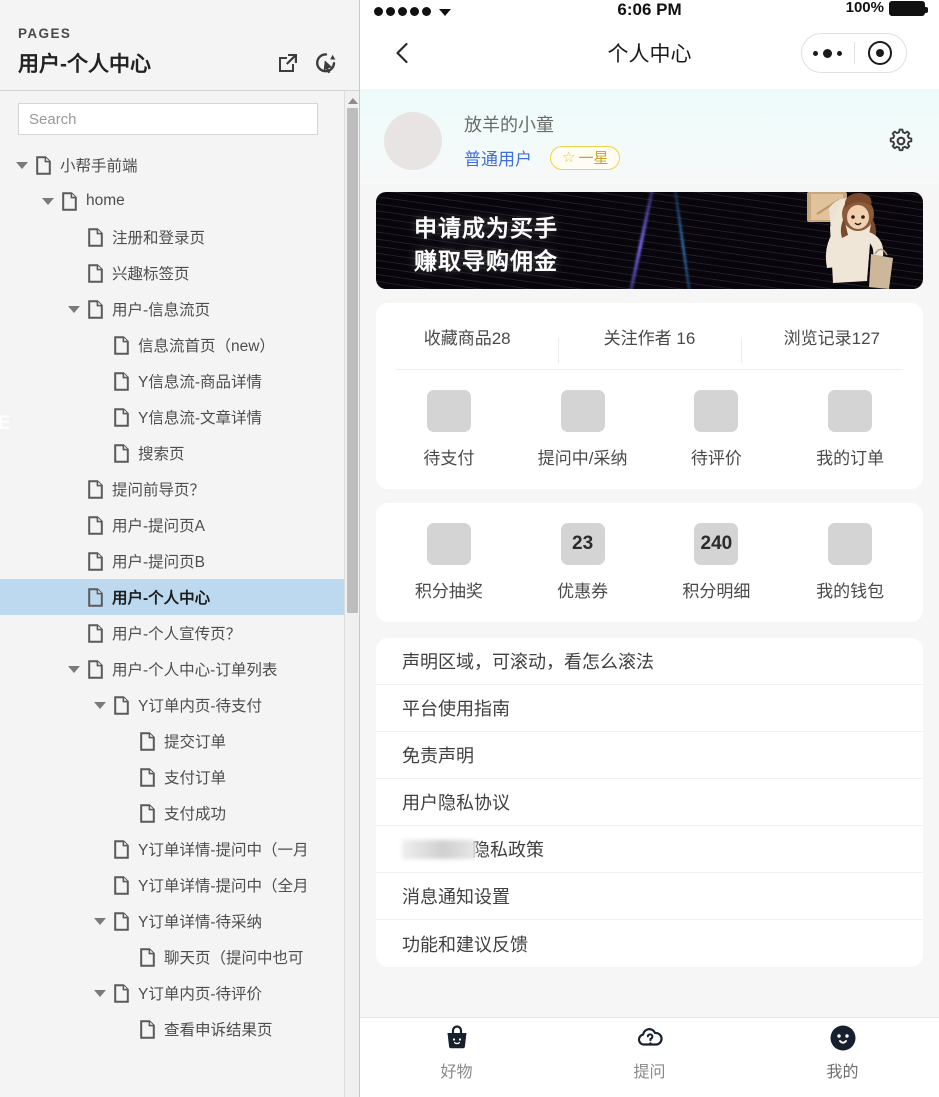 Image resolution: width=939 pixels, height=1097 pixels. Describe the element at coordinates (831, 343) in the screenshot. I see `stat-item: 浏览记录127` at that location.